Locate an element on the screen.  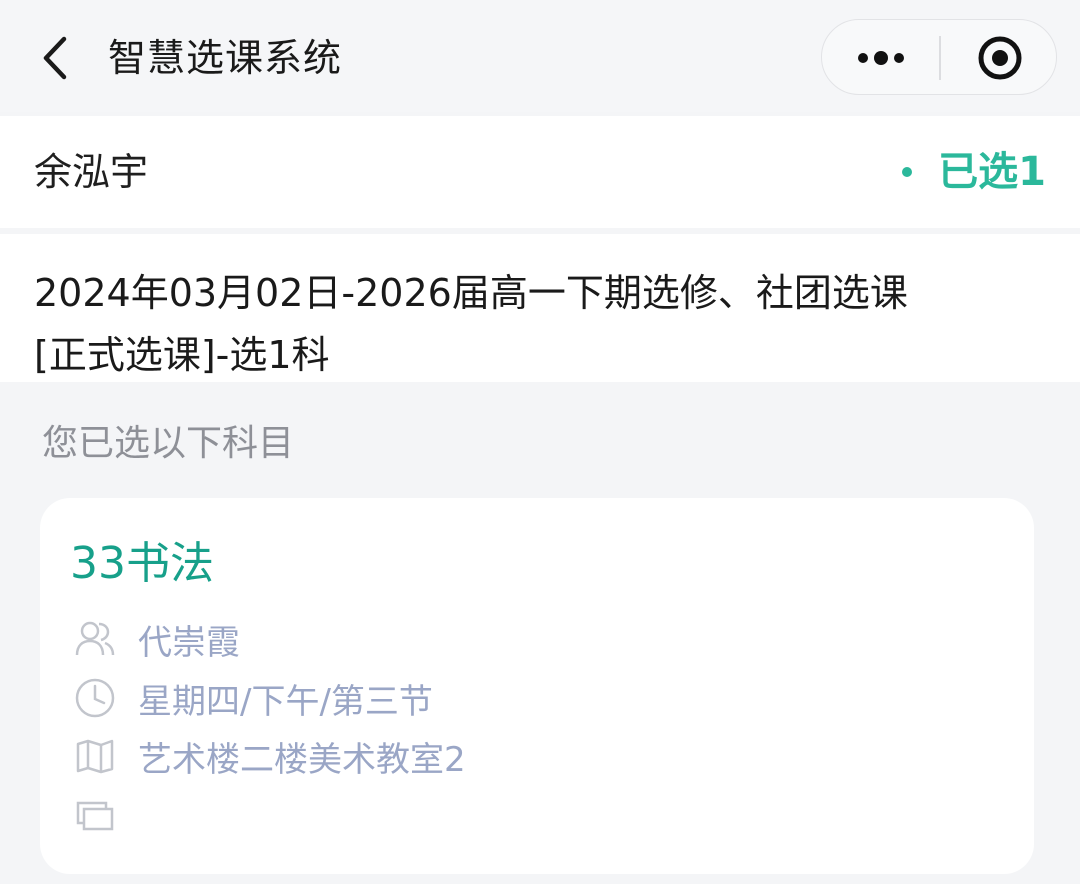
back-button is located at coordinates (55, 58).